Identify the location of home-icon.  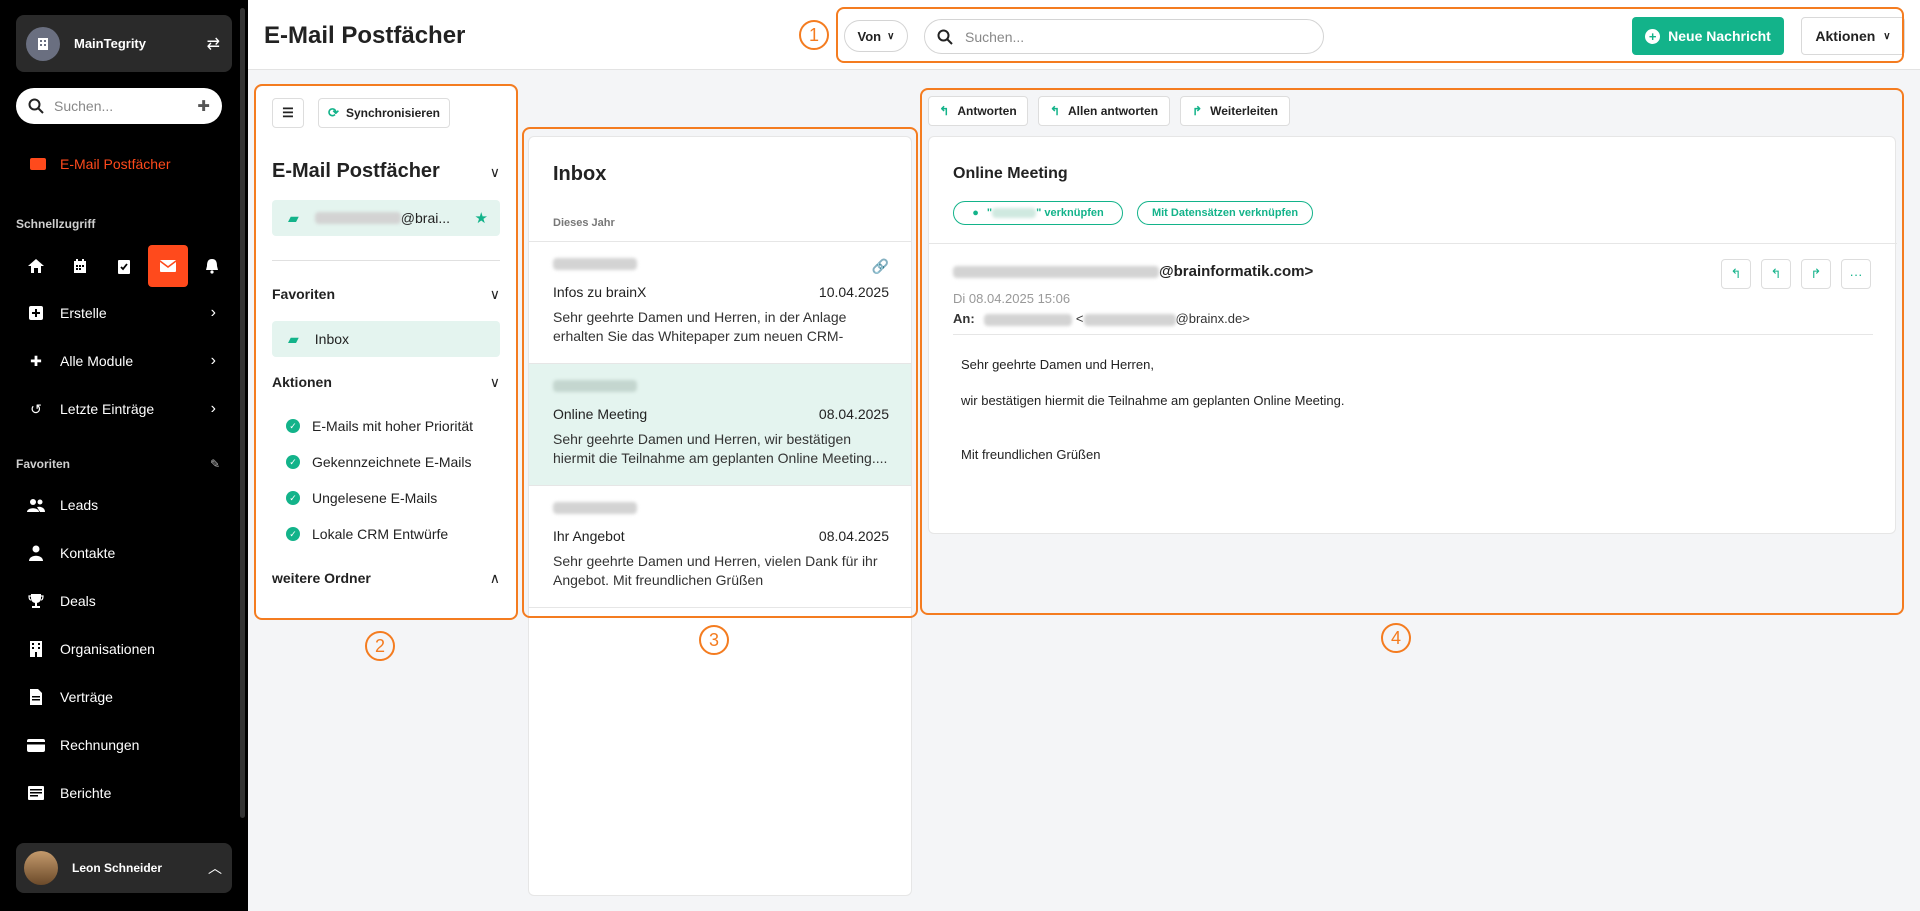
(36, 266).